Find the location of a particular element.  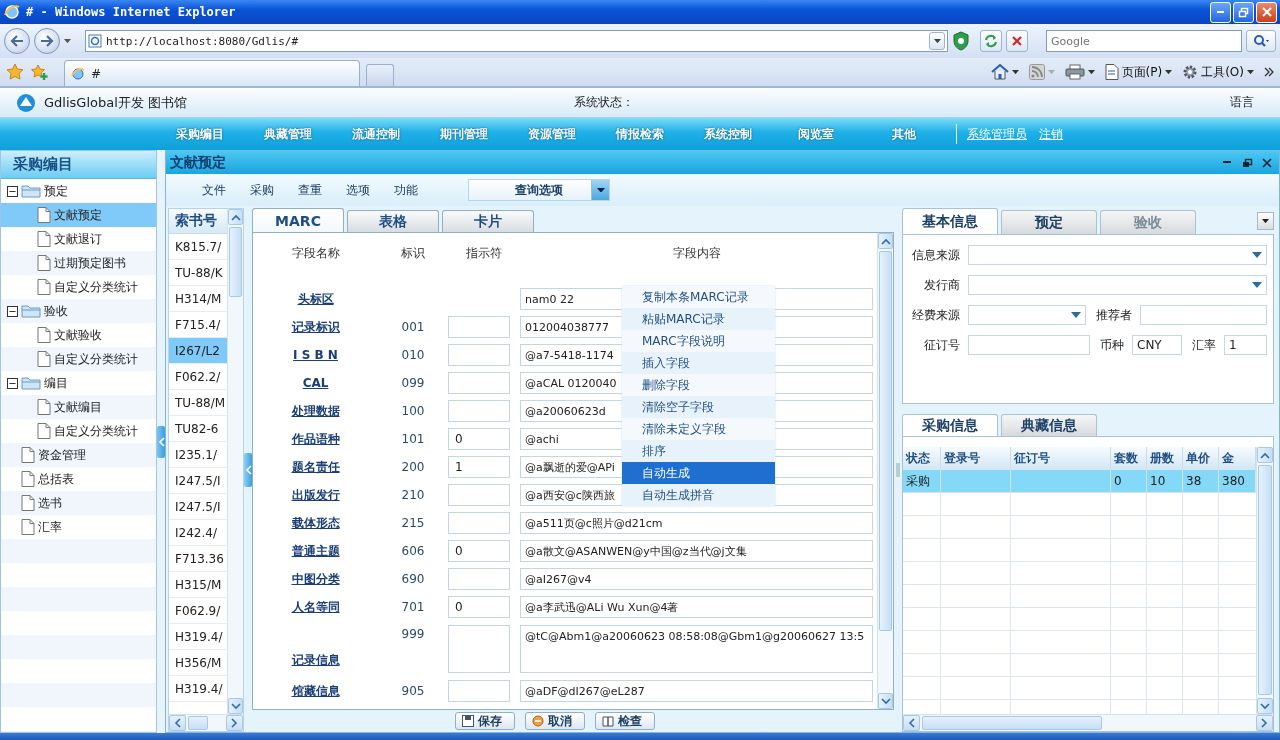

content-field: @tC@Abm1@a20060623 08:58:08@Gbm1@g20060627 13:5 is located at coordinates (696, 649).